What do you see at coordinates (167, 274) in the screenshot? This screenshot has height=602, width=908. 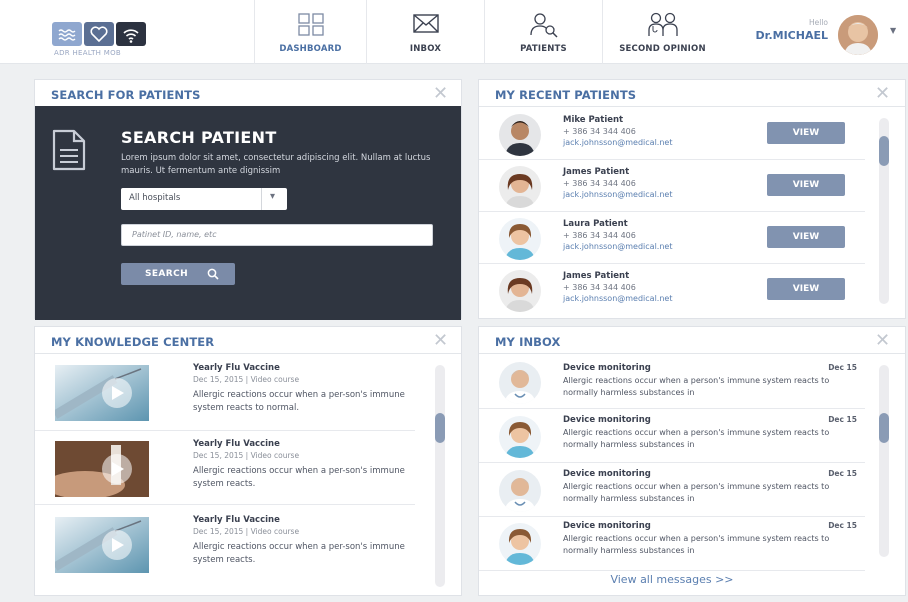 I see `search-button-label: SEARCH` at bounding box center [167, 274].